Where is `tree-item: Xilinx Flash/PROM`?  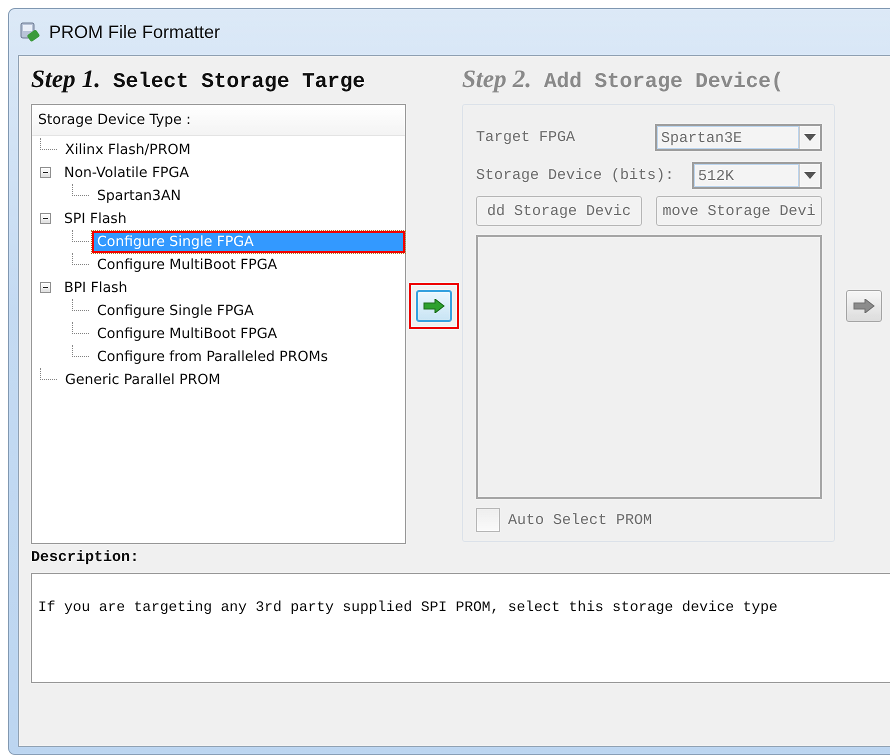
tree-item: Xilinx Flash/PROM is located at coordinates (128, 149).